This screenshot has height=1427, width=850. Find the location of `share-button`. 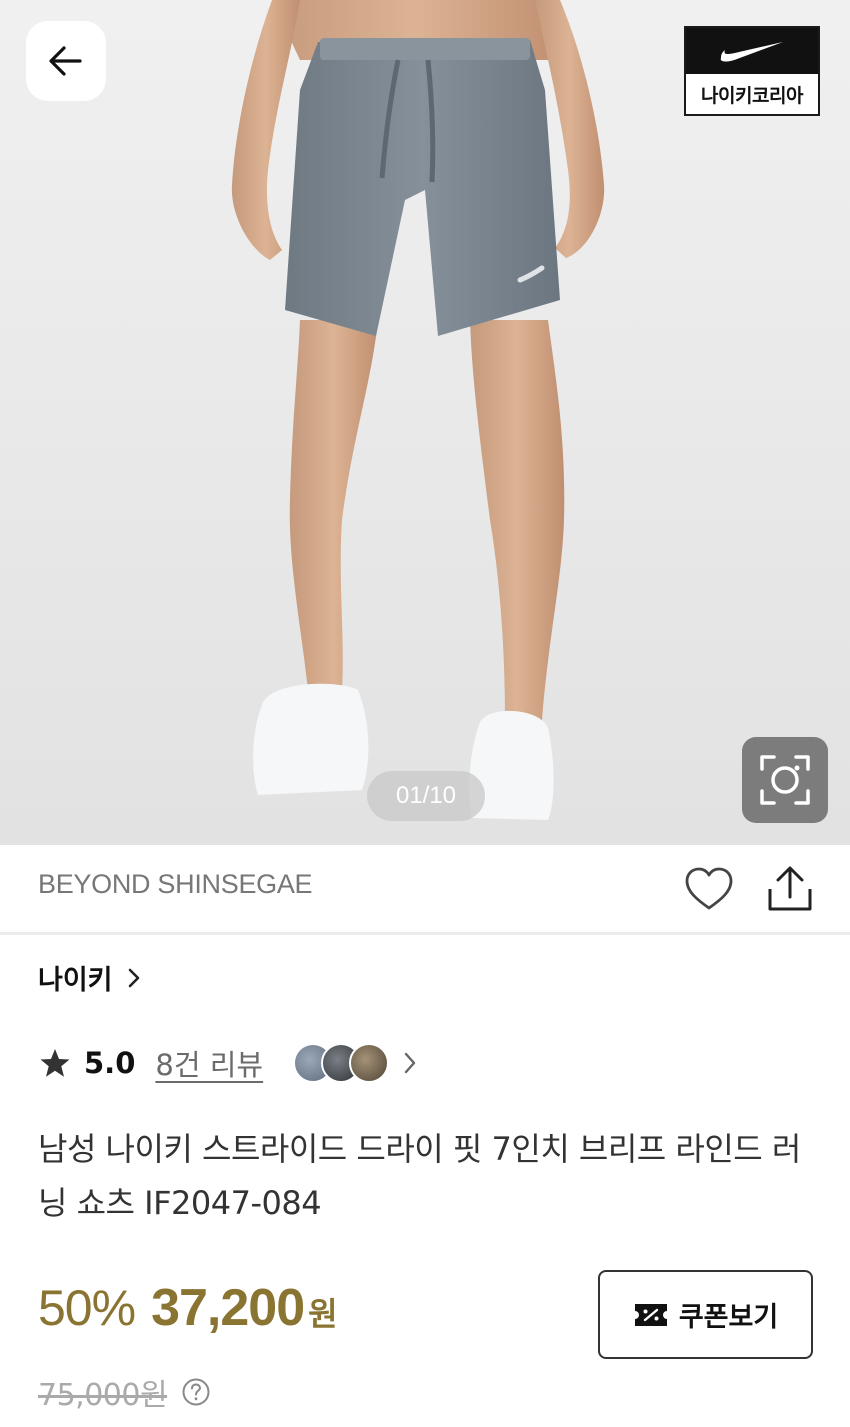

share-button is located at coordinates (790, 890).